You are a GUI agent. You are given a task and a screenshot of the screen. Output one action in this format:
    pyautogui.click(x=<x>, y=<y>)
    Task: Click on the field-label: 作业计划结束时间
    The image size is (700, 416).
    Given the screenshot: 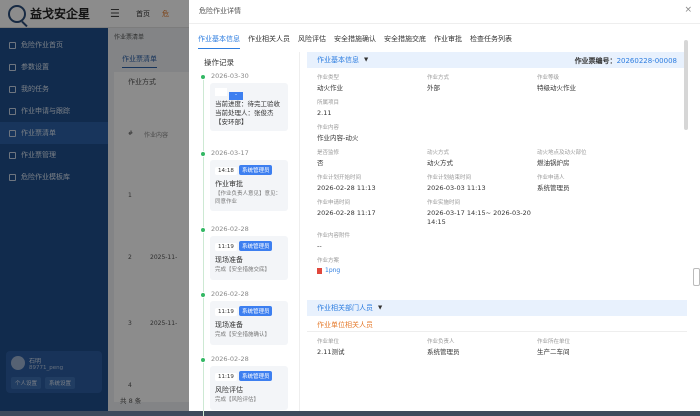 What is the action you would take?
    pyautogui.click(x=449, y=178)
    